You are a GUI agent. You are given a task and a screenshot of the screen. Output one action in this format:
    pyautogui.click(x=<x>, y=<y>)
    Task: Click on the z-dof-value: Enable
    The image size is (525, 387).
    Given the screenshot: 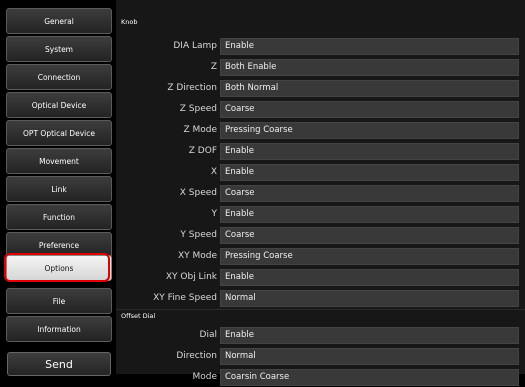 What is the action you would take?
    pyautogui.click(x=369, y=151)
    